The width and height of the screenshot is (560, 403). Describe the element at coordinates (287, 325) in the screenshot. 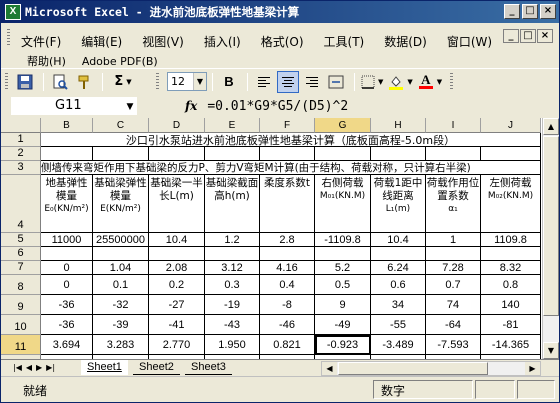

I see `result-cell: -46` at that location.